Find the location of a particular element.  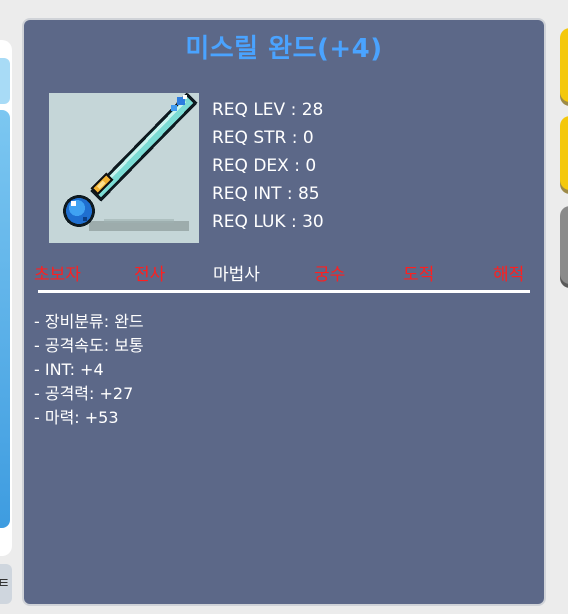

job-thief: 도적 is located at coordinates (419, 275).